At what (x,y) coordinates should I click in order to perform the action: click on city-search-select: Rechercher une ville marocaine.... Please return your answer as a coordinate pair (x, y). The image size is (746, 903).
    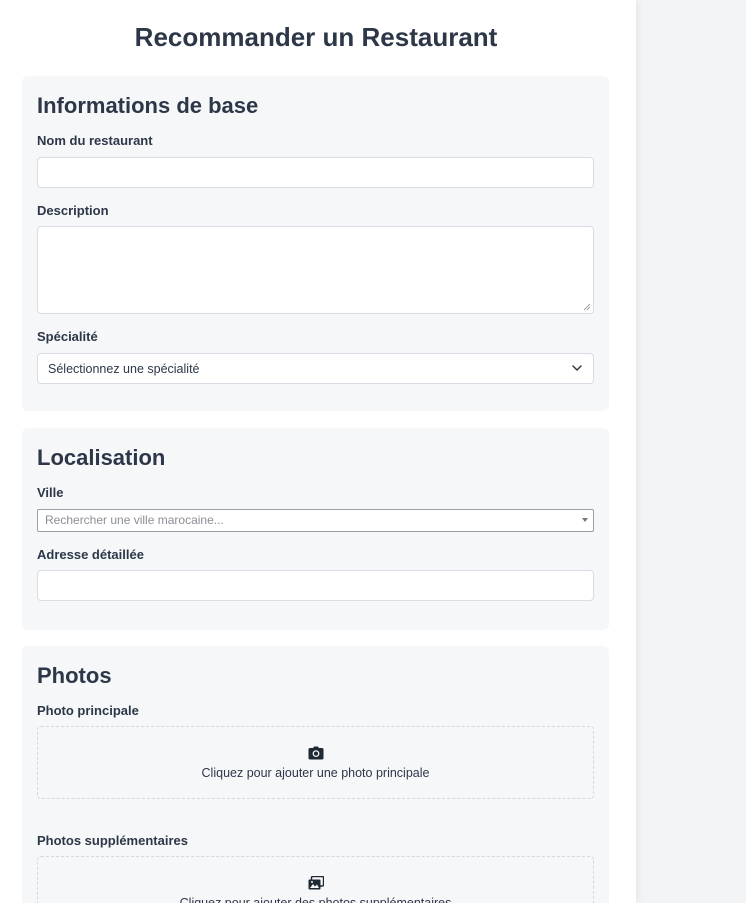
    Looking at the image, I should click on (315, 520).